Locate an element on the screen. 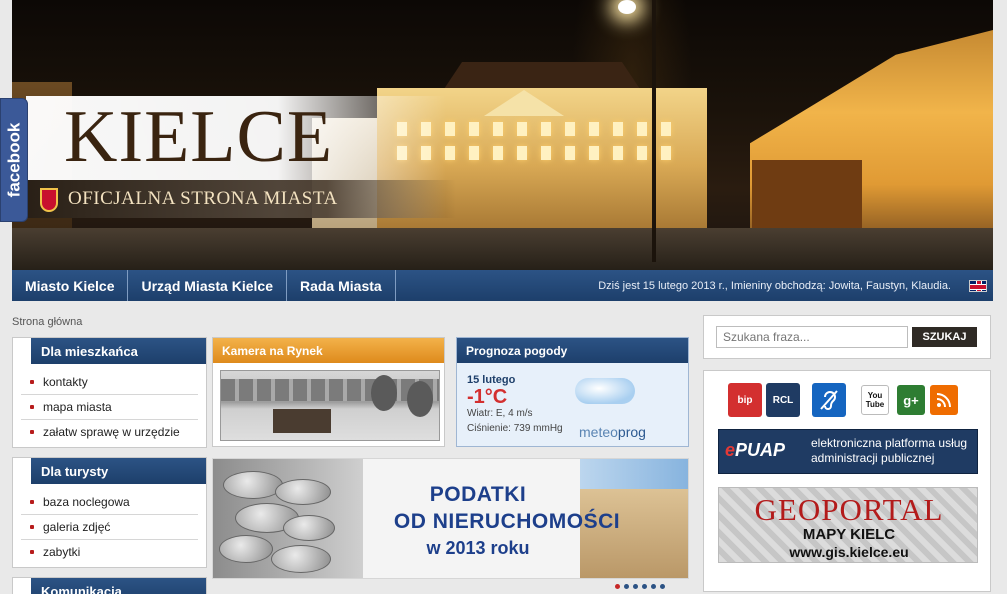 Image resolution: width=1007 pixels, height=594 pixels. menu-item-mapa-miasta: mapa miasta is located at coordinates (109, 407).